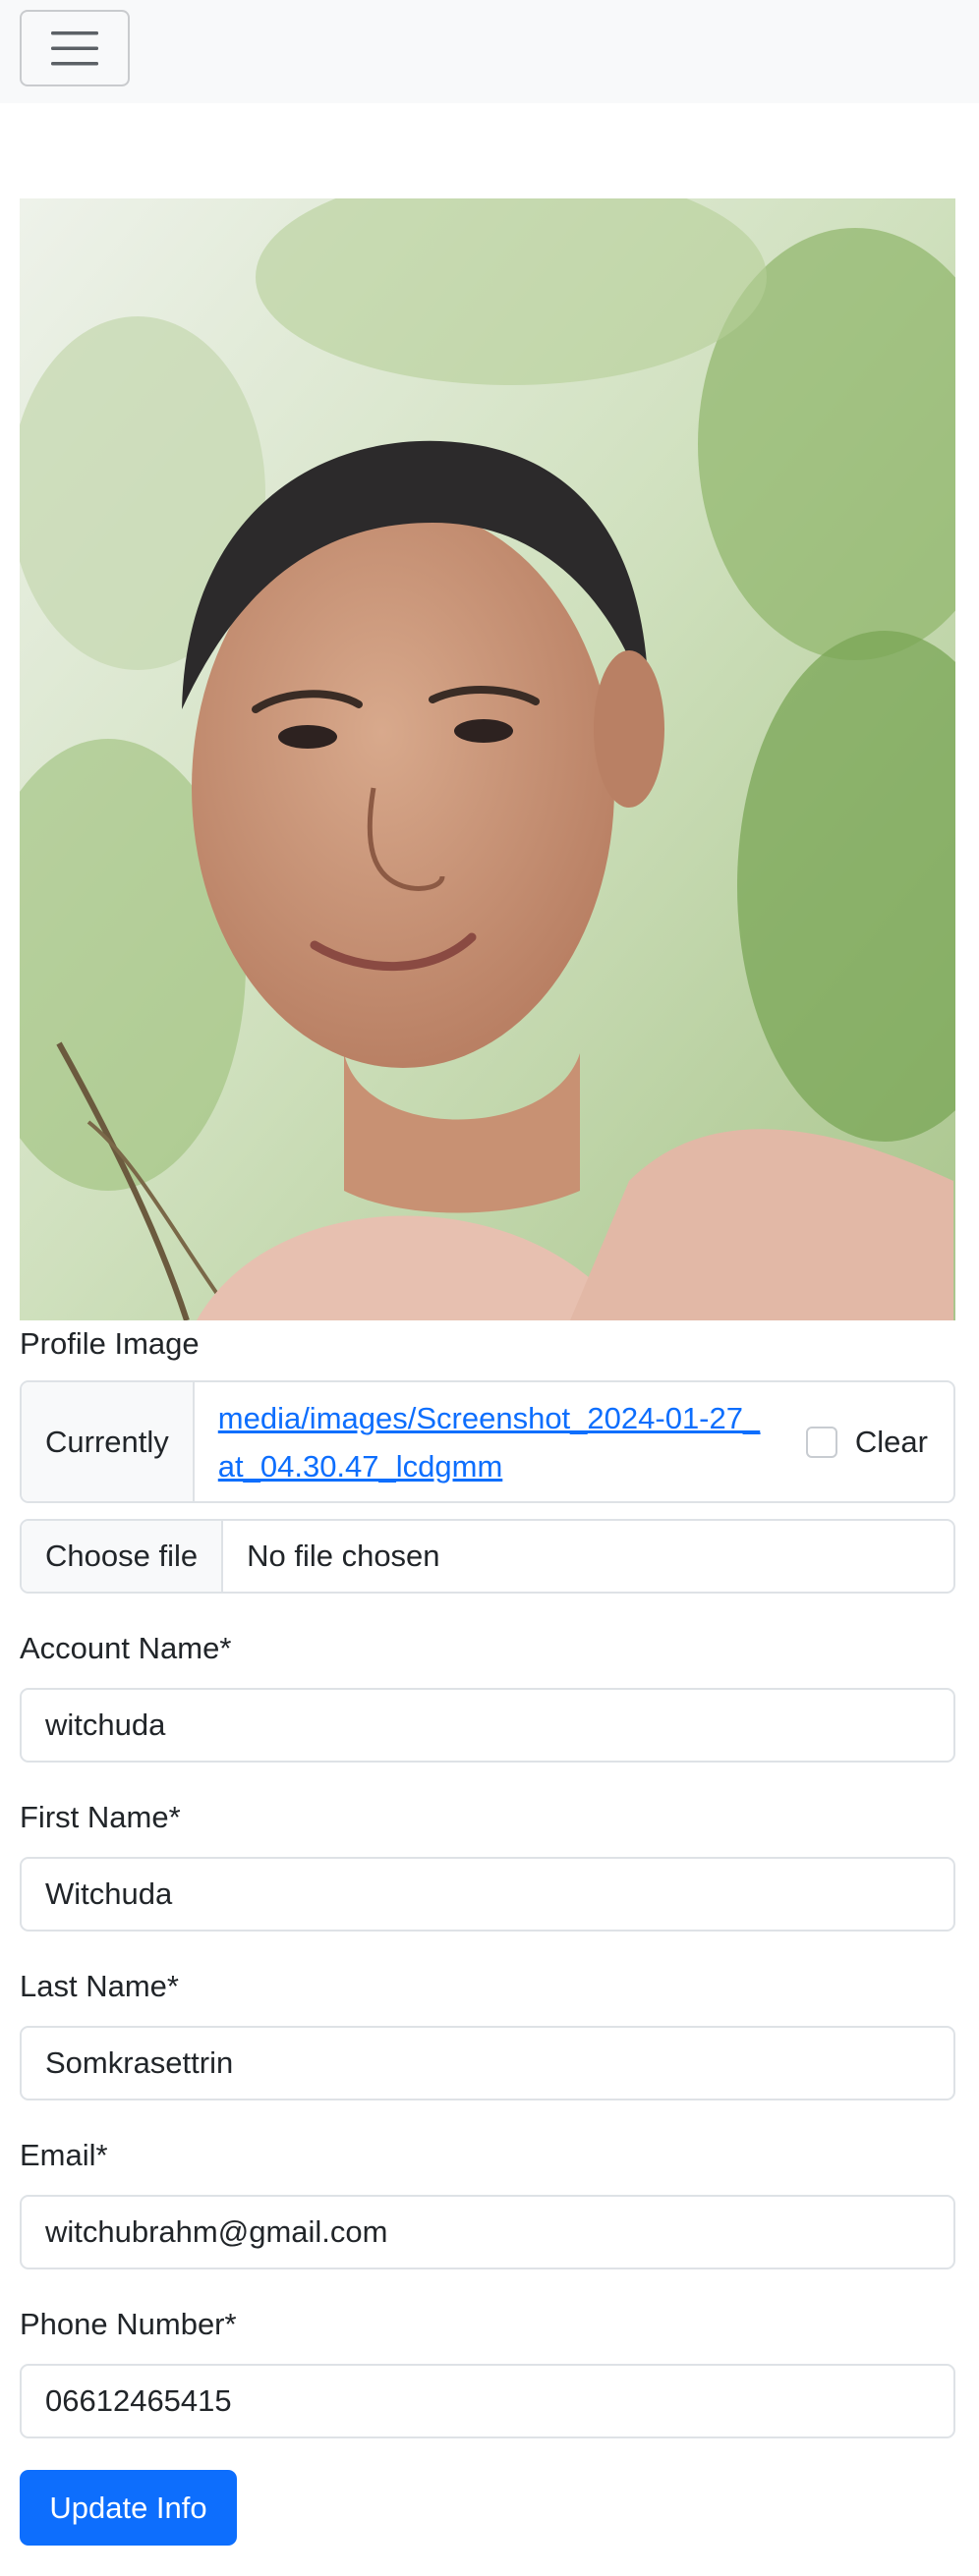  Describe the element at coordinates (100, 1817) in the screenshot. I see `first-name-label: First Name*` at that location.